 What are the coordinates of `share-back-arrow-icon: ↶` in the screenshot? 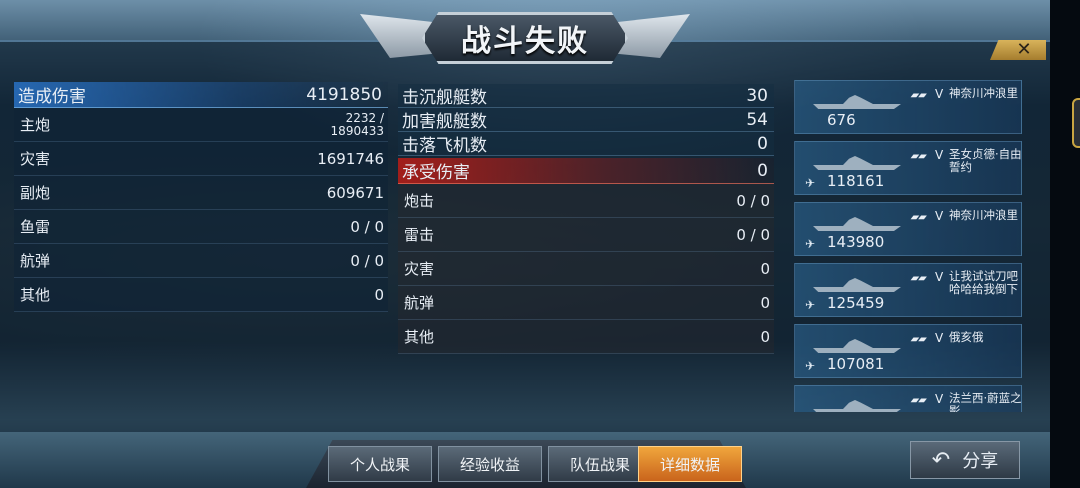 It's located at (941, 460).